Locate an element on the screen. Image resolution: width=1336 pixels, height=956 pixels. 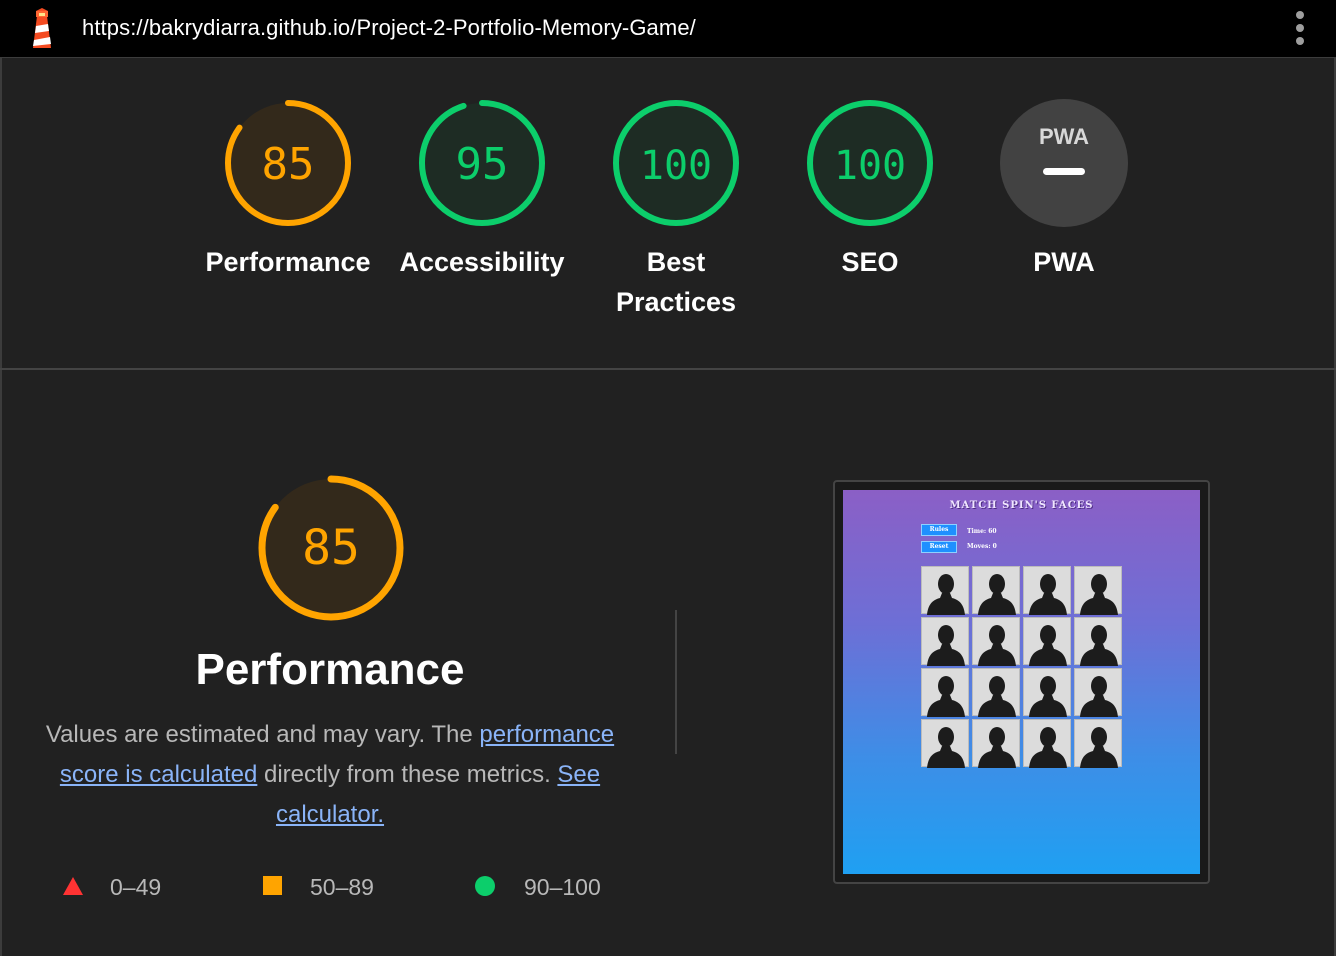
gauge-label: Best Practices is located at coordinates (676, 282).